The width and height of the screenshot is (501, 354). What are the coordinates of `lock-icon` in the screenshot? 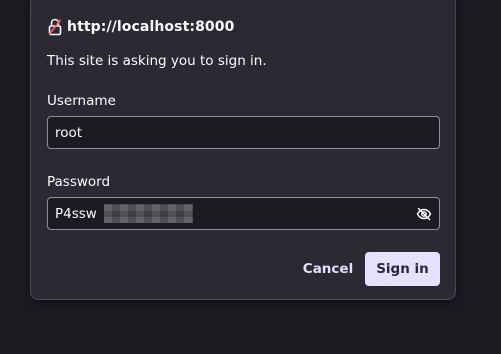 It's located at (55, 27).